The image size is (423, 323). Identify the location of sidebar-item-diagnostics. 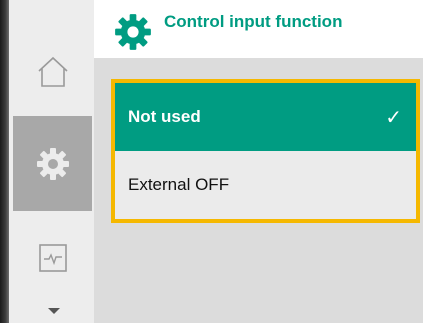
(52, 258).